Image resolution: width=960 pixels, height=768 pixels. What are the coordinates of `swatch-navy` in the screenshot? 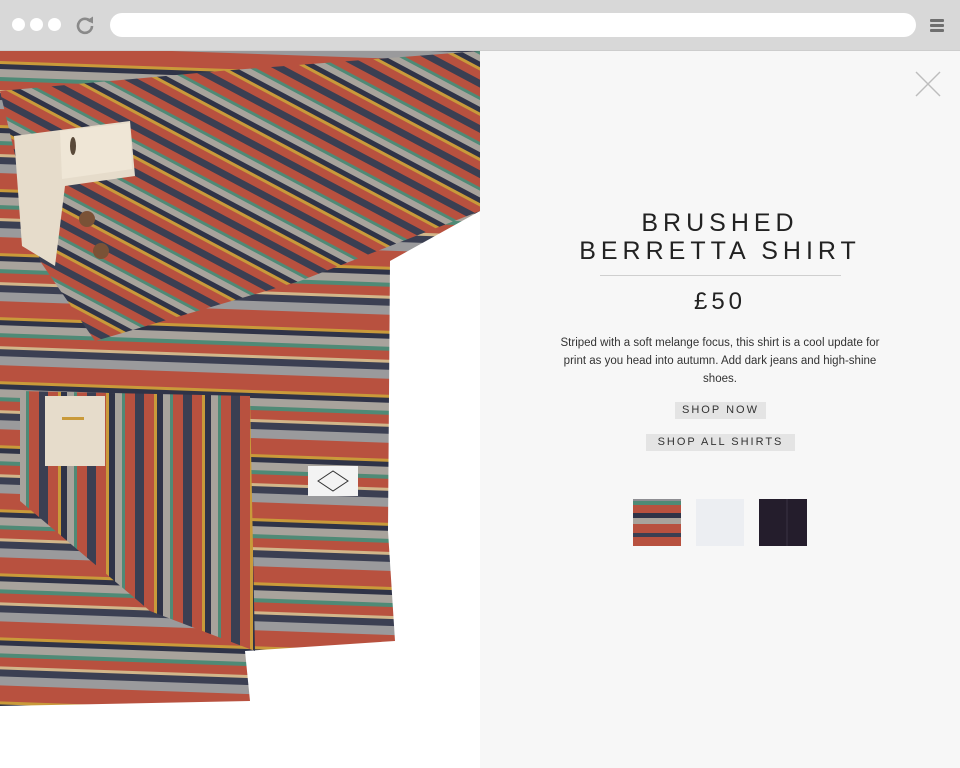 It's located at (783, 522).